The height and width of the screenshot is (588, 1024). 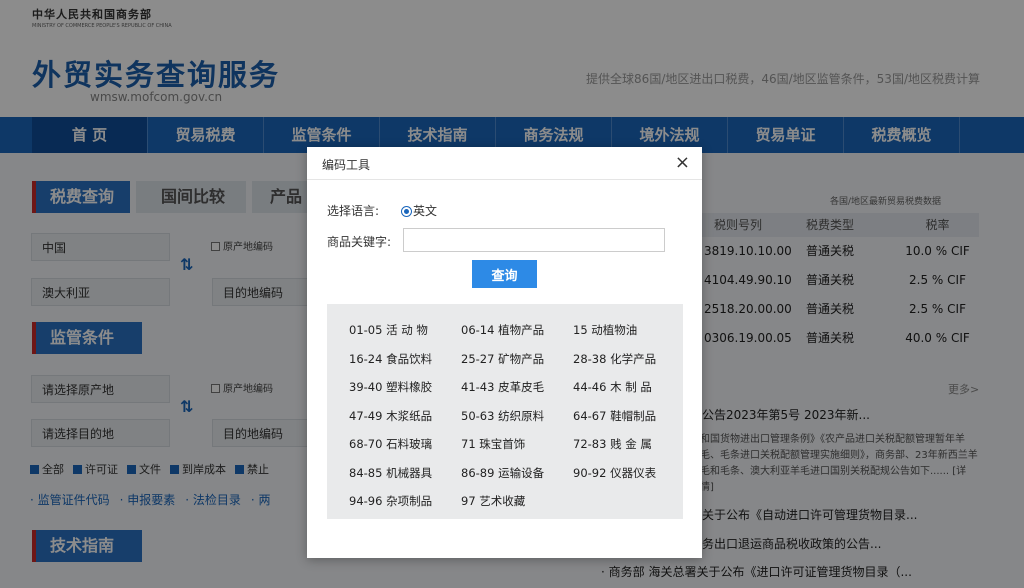 I want to click on hs-code-item: 01-05 活 动 物, so click(x=405, y=330).